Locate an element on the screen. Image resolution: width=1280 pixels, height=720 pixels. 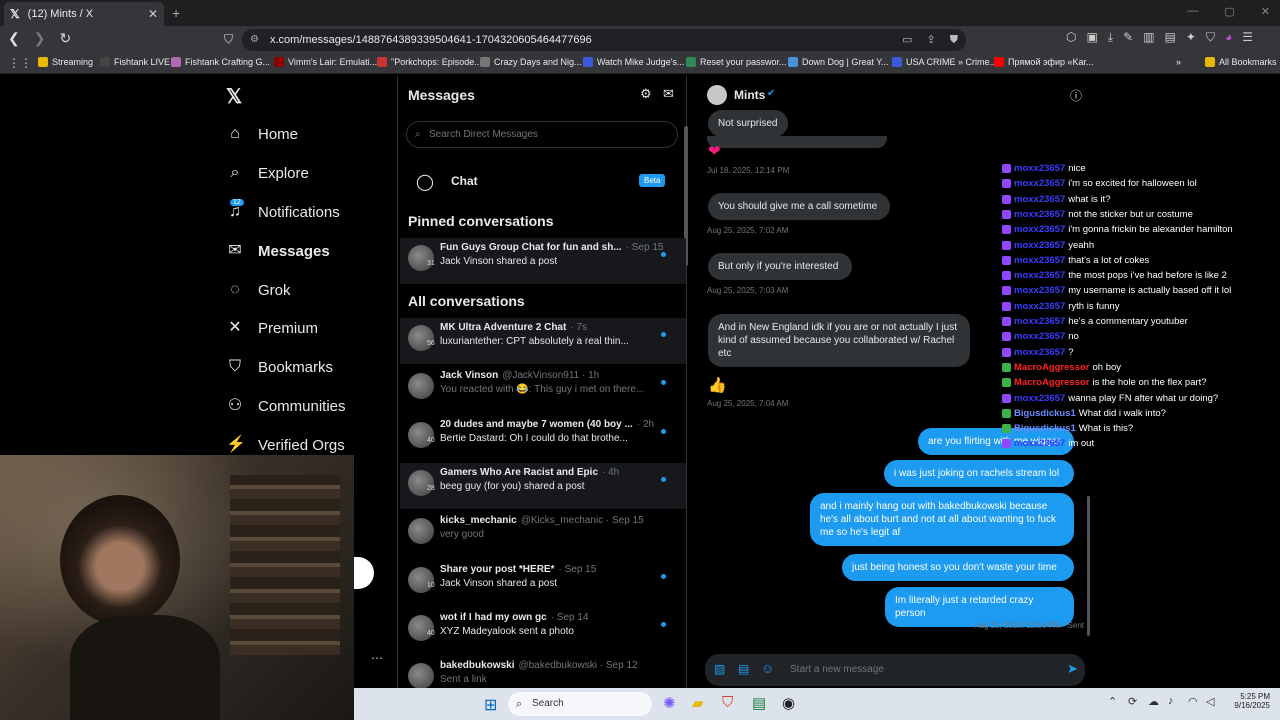
composer: ▨ ▤ ☺ Start a new message ➤ is located at coordinates (895, 670).